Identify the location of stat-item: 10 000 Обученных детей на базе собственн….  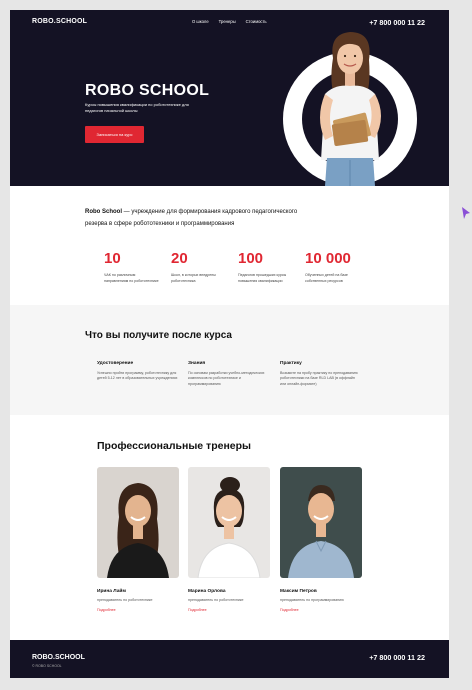
(338, 267).